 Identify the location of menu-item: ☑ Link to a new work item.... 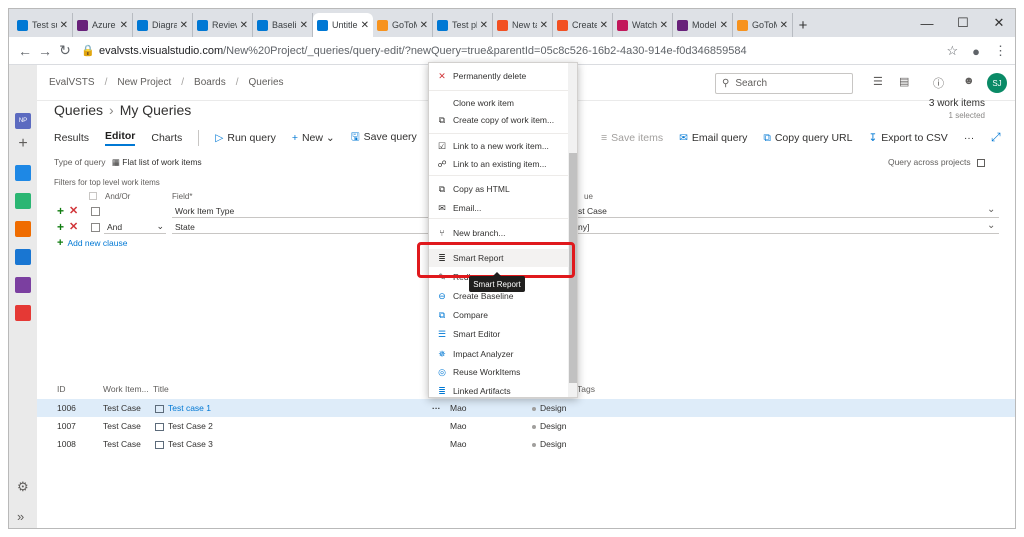
(499, 146).